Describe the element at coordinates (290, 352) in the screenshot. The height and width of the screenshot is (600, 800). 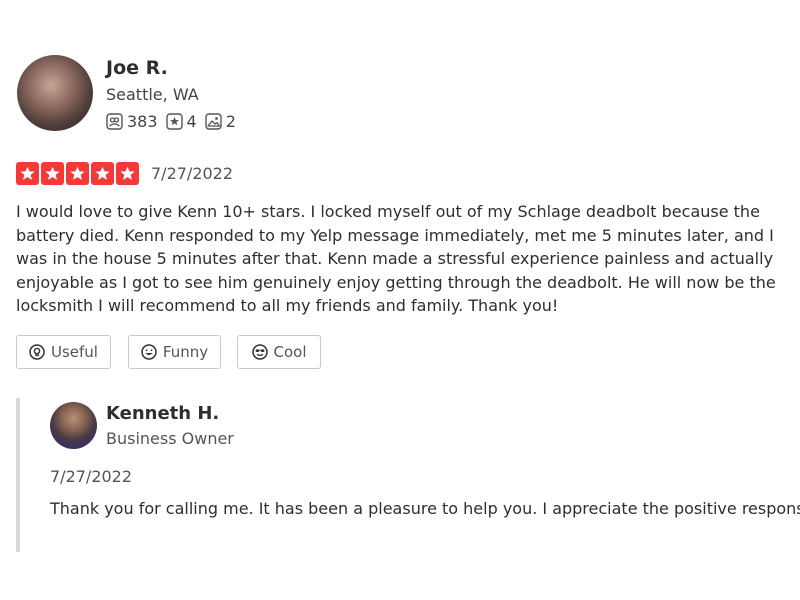
I see `cool-label: Cool` at that location.